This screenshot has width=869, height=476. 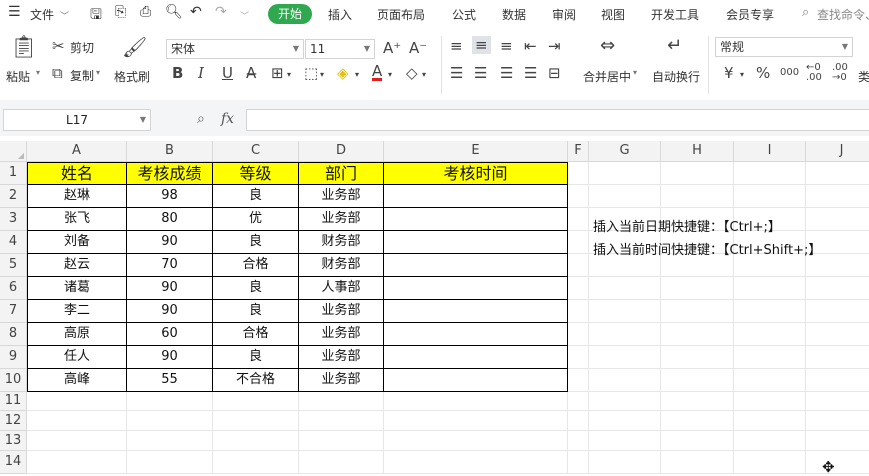 I want to click on tab-developer: 开发工具, so click(x=675, y=14).